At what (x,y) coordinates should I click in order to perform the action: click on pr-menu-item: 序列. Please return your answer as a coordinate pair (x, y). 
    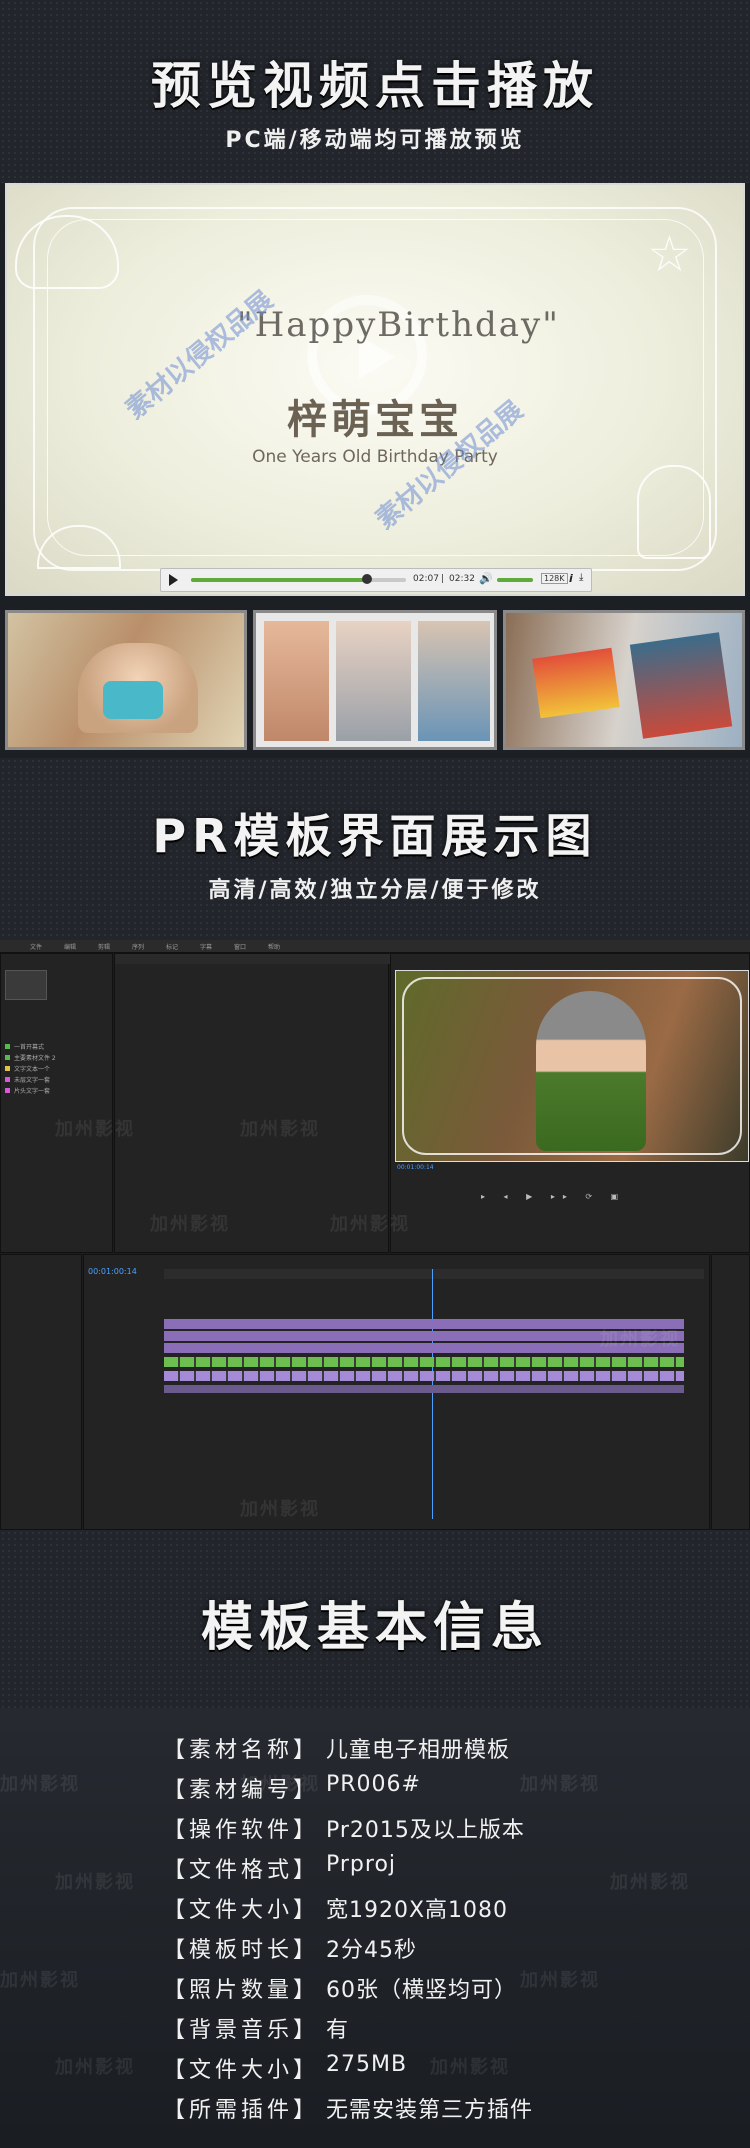
    Looking at the image, I should click on (138, 946).